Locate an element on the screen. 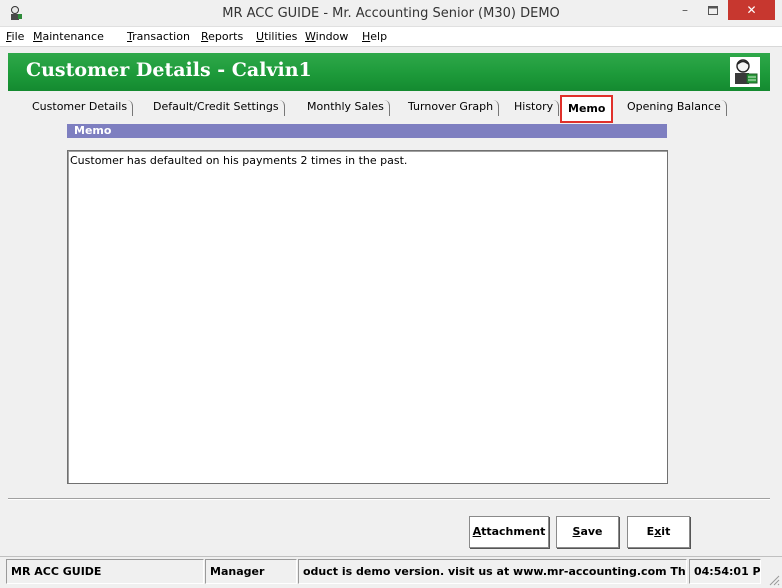 This screenshot has height=588, width=782. close-icon: ✕ is located at coordinates (751, 10).